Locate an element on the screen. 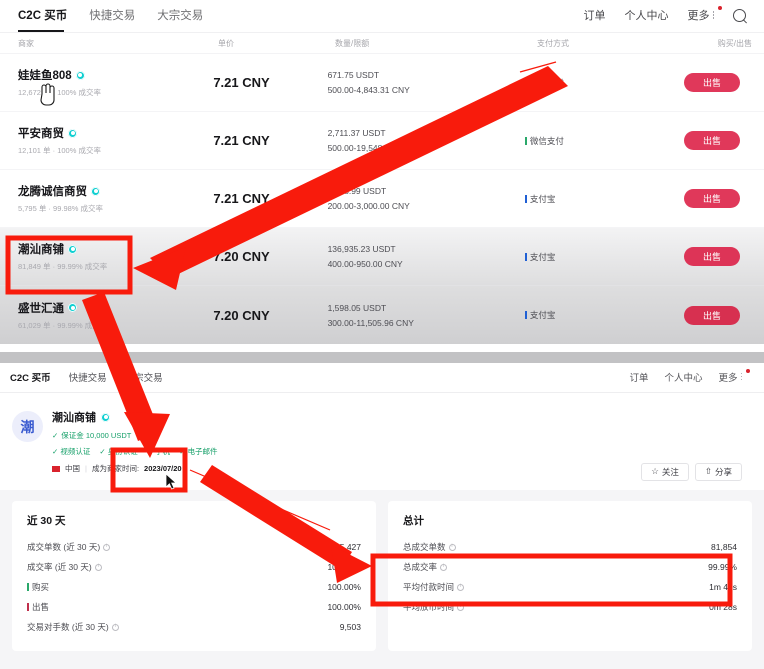 This screenshot has width=764, height=669. stat-value: 9,503 is located at coordinates (350, 627).